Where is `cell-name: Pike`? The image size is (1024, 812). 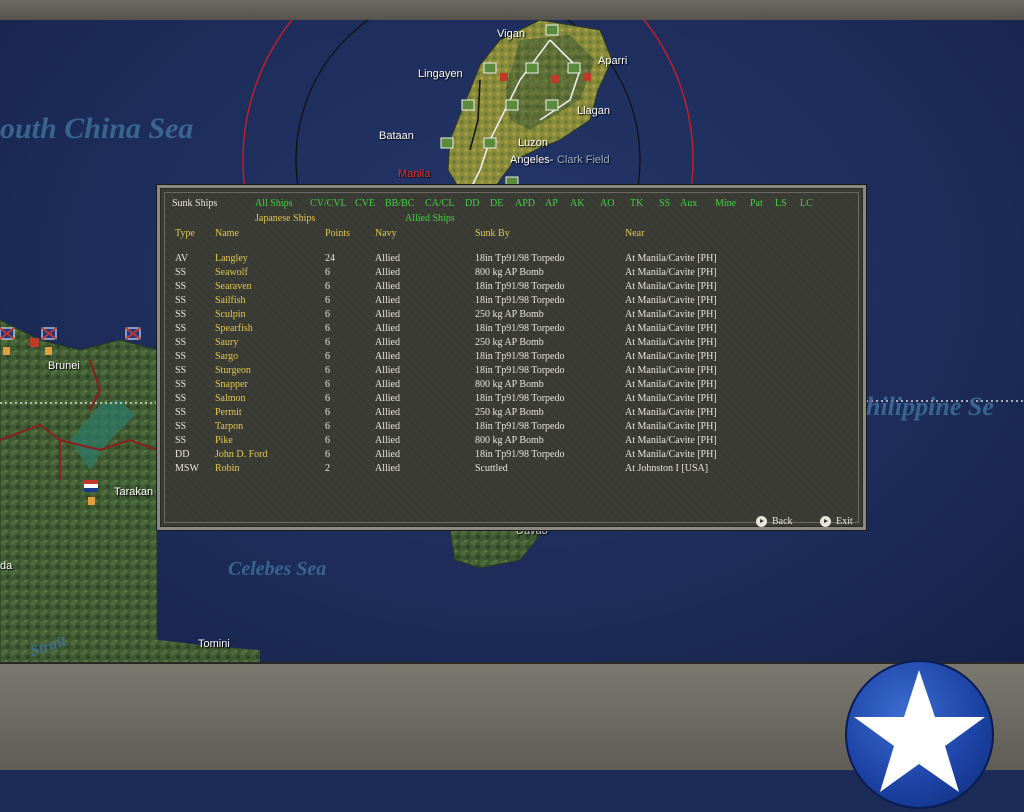
cell-name: Pike is located at coordinates (224, 441).